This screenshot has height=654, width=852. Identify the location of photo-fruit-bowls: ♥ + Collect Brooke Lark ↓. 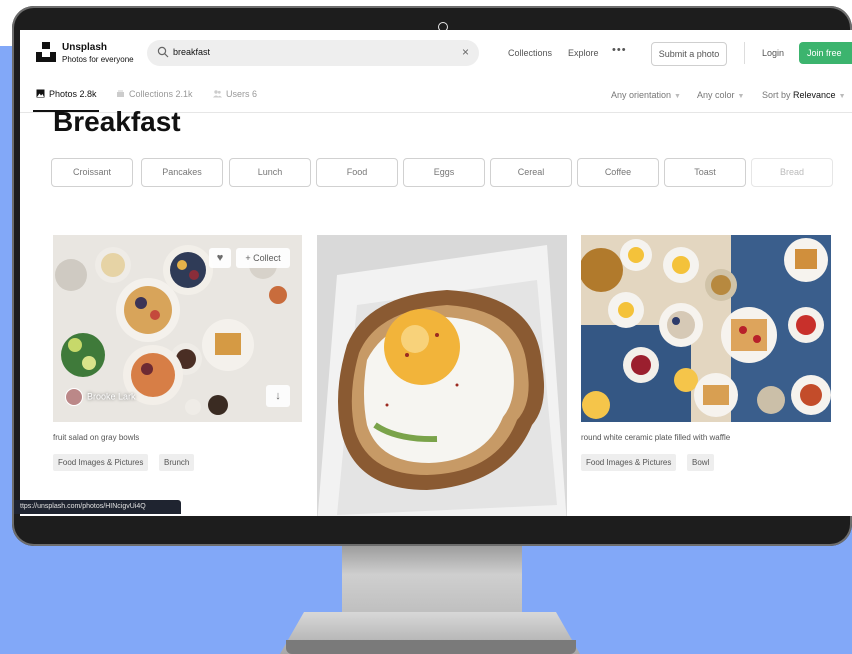
(177, 328).